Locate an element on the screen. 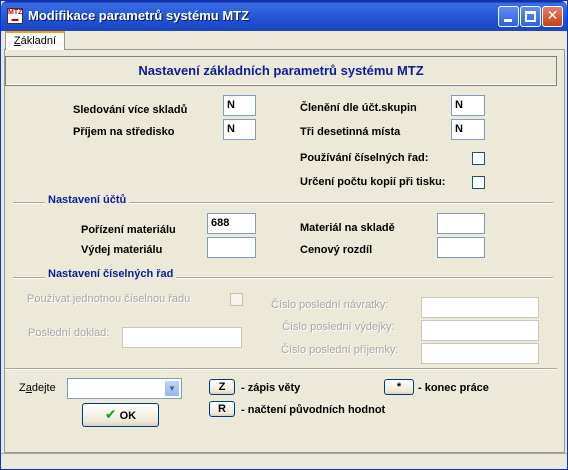 The width and height of the screenshot is (568, 470). star-key-button: * is located at coordinates (399, 387).